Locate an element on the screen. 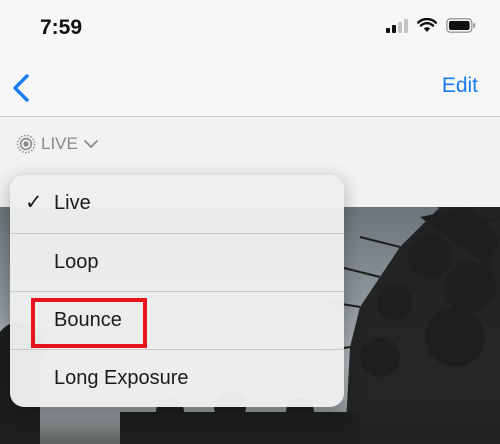 The image size is (500, 444). menu-item-label: Live is located at coordinates (72, 203).